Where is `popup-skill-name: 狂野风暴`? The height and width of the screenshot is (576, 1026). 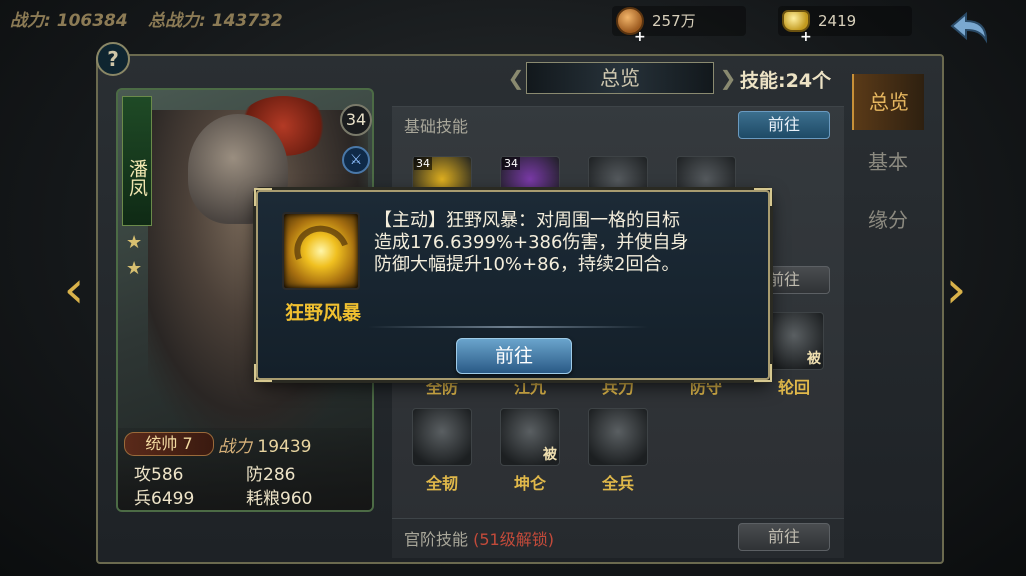
popup-skill-name: 狂野风暴 is located at coordinates (322, 313).